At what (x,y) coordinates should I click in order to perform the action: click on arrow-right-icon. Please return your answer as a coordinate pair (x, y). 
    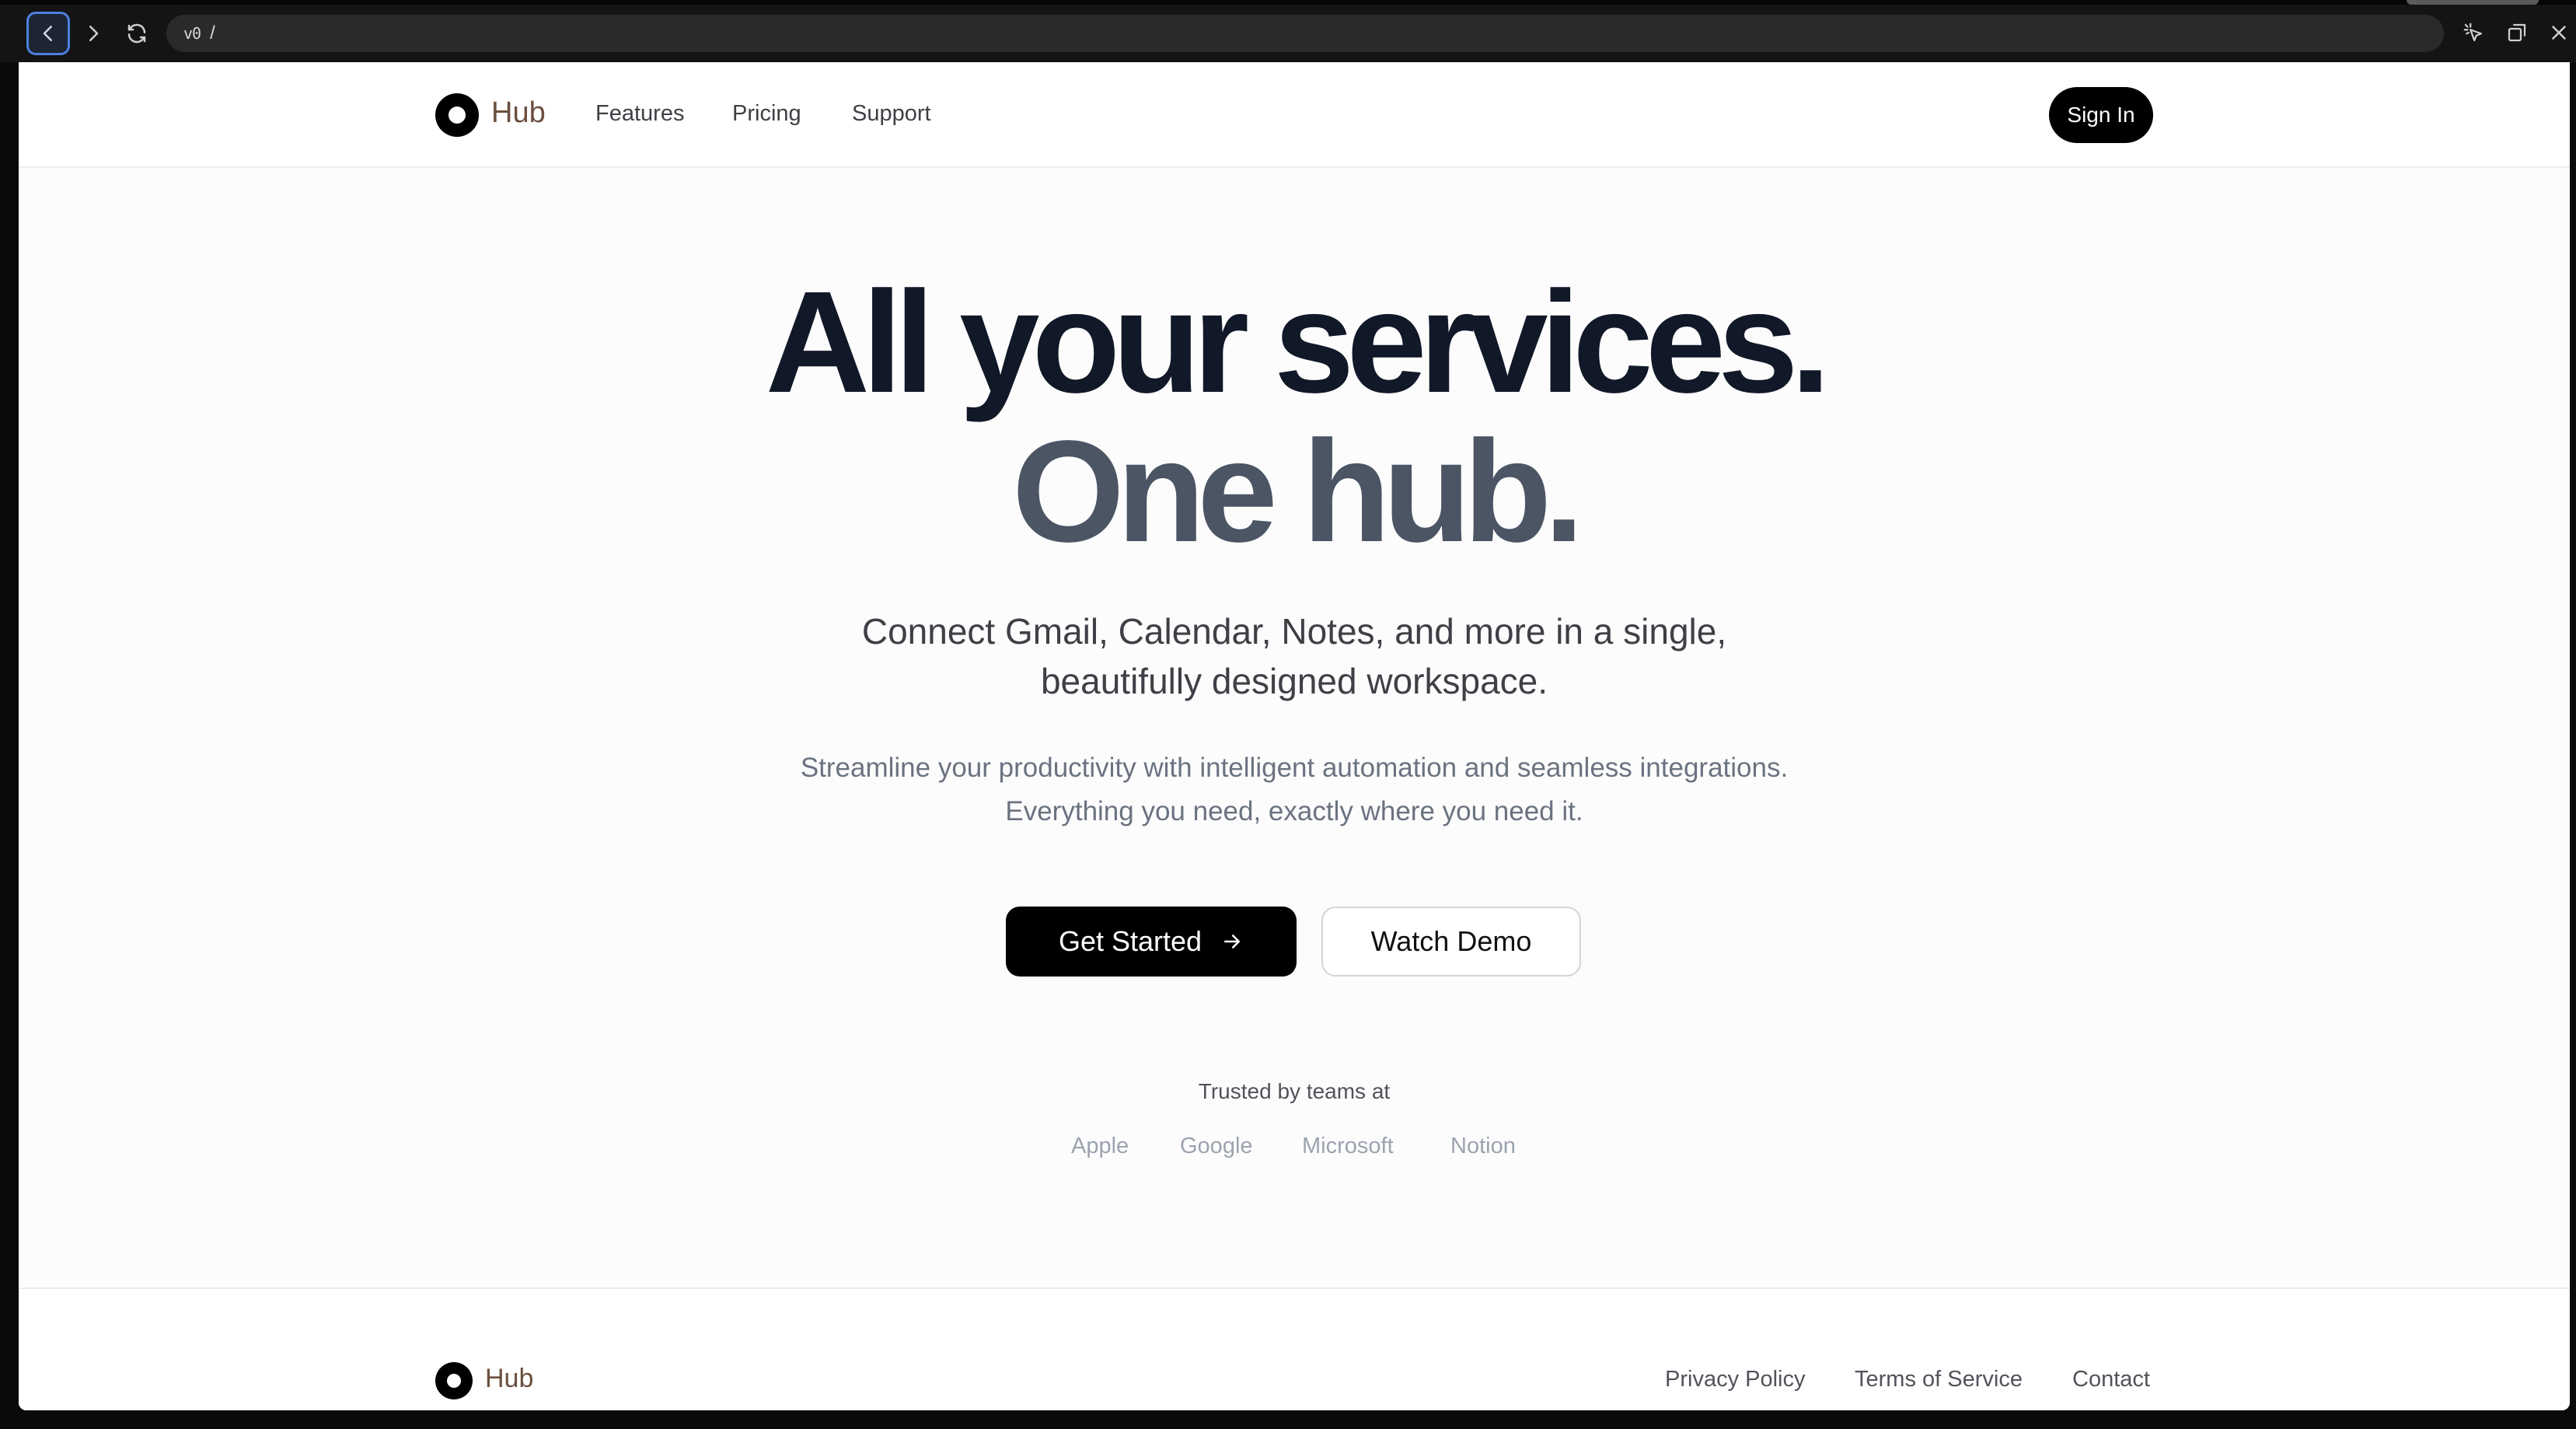
    Looking at the image, I should click on (1233, 942).